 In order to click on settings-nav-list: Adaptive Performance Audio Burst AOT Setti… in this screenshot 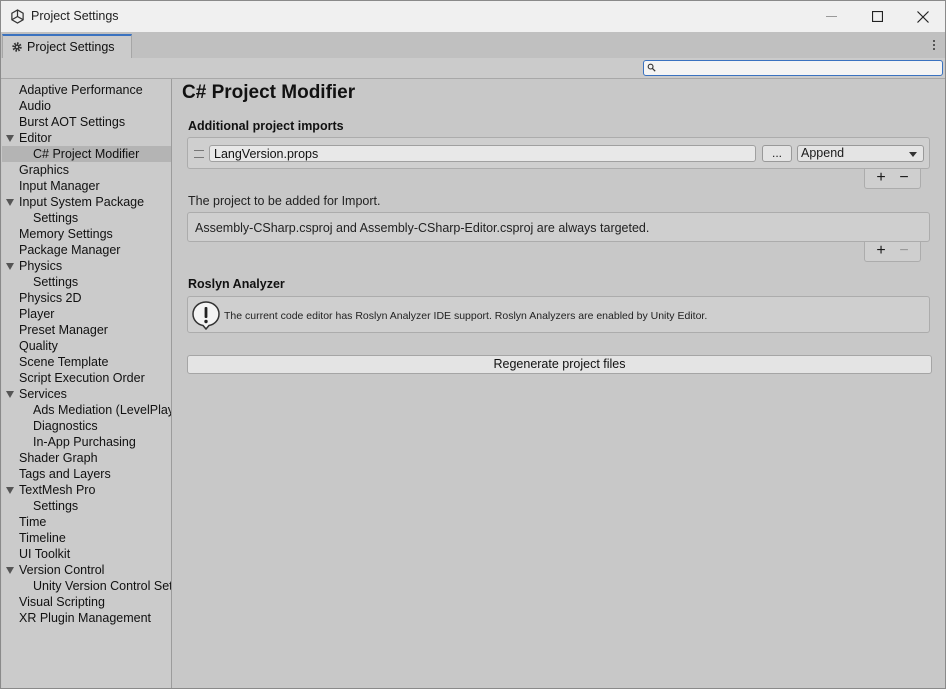, I will do `click(86, 352)`.